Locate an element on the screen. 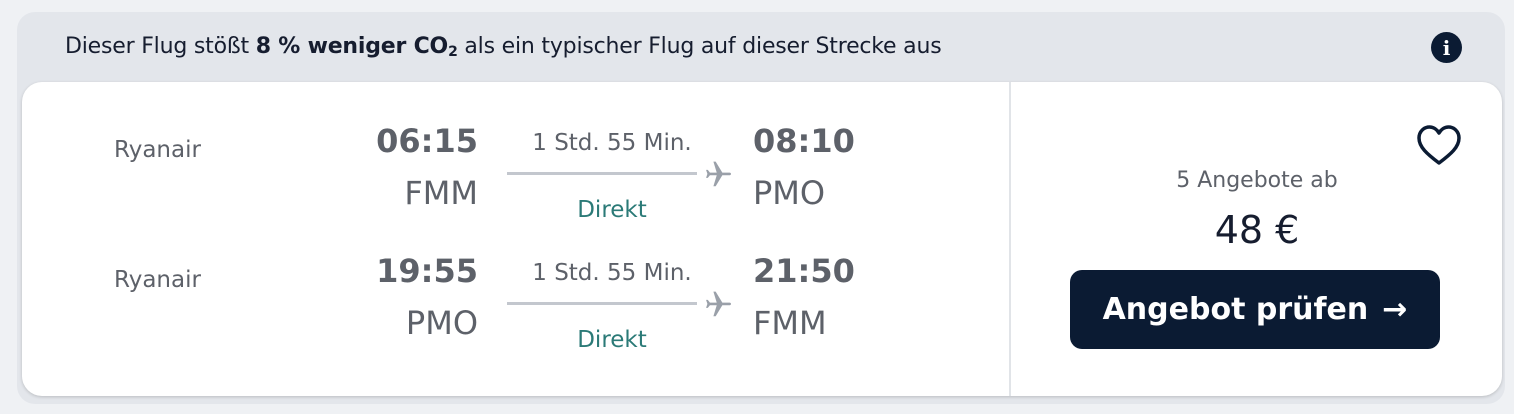 The width and height of the screenshot is (1514, 414). check-offer-button: Angebot prüfen → is located at coordinates (1255, 309).